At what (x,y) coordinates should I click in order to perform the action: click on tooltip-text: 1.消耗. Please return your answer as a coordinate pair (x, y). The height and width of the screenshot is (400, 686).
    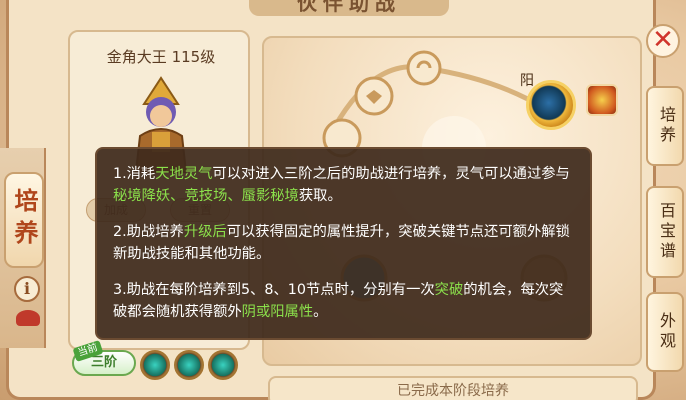
    Looking at the image, I should click on (134, 174).